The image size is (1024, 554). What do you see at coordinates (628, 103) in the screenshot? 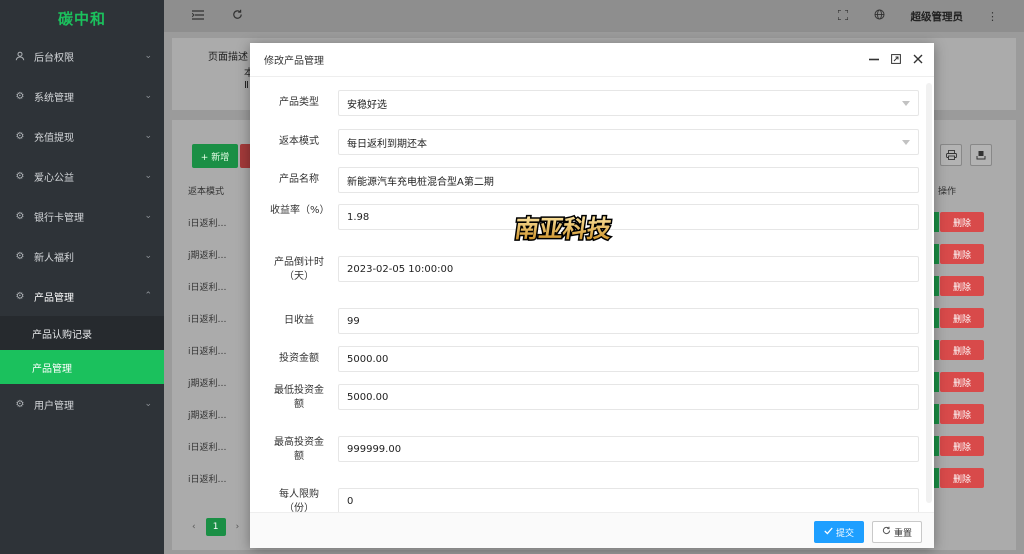
I see `product-type-select: 安稳好选` at bounding box center [628, 103].